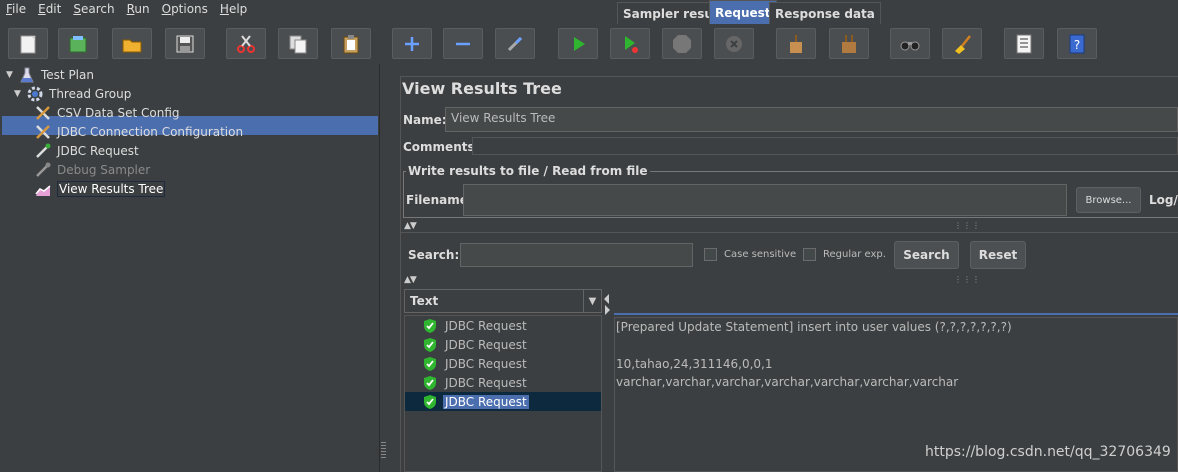 This screenshot has width=1178, height=472. What do you see at coordinates (503, 301) in the screenshot?
I see `renderer-select: Text ▼` at bounding box center [503, 301].